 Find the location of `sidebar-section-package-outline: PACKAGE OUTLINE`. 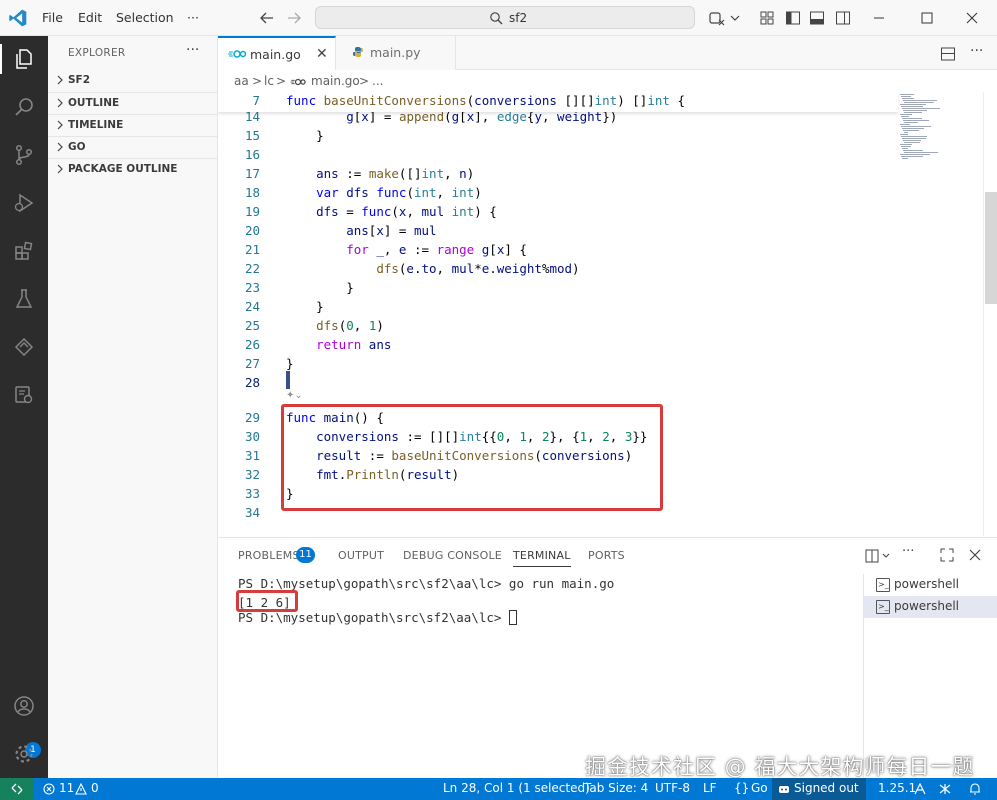

sidebar-section-package-outline: PACKAGE OUTLINE is located at coordinates (133, 169).